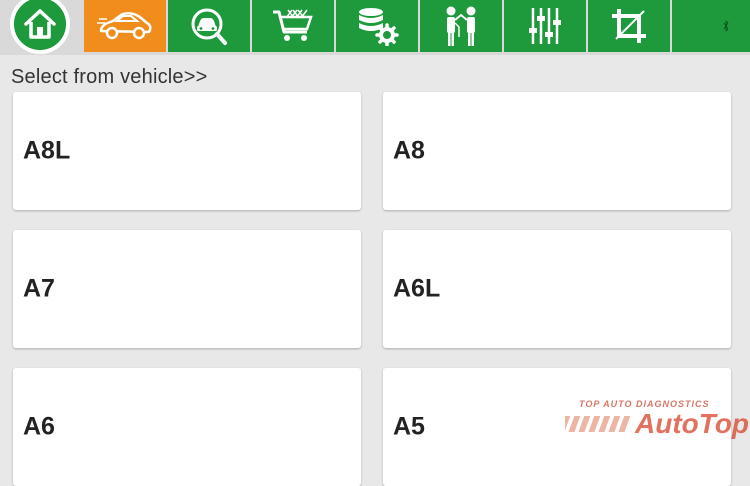 The height and width of the screenshot is (486, 750). Describe the element at coordinates (187, 427) in the screenshot. I see `vehicle-card-a6: A6` at that location.